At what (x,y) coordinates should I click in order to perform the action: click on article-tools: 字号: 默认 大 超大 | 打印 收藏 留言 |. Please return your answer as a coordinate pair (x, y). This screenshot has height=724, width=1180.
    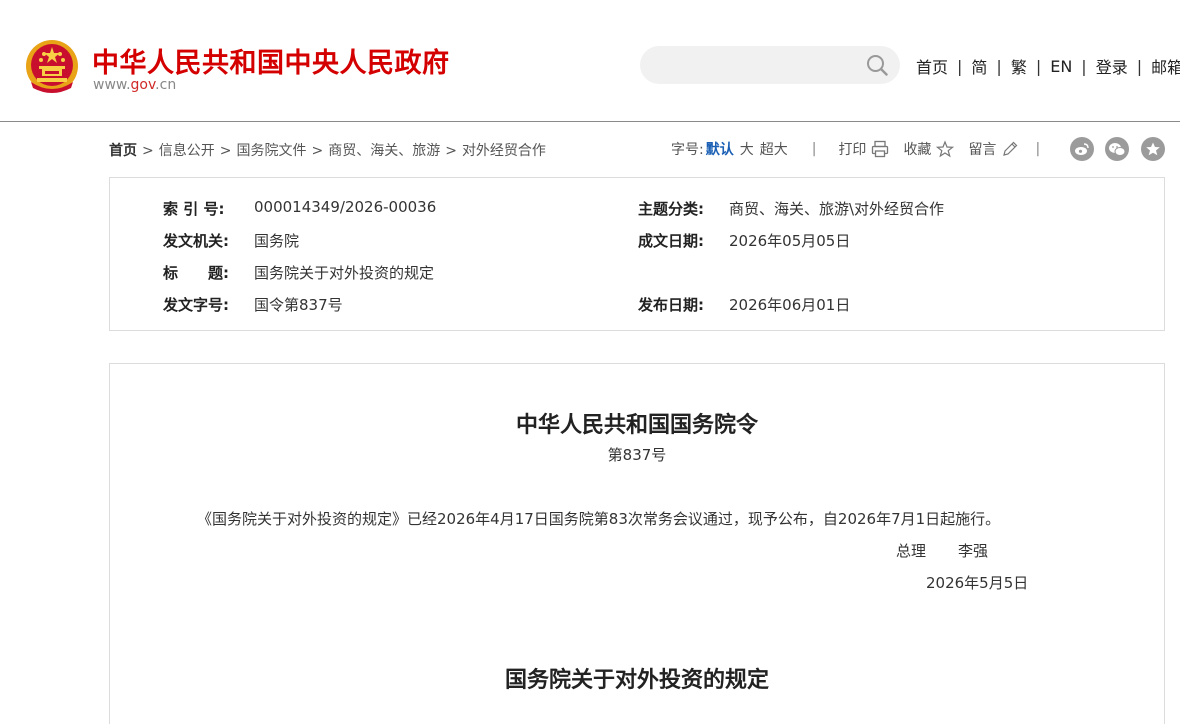
    Looking at the image, I should click on (863, 149).